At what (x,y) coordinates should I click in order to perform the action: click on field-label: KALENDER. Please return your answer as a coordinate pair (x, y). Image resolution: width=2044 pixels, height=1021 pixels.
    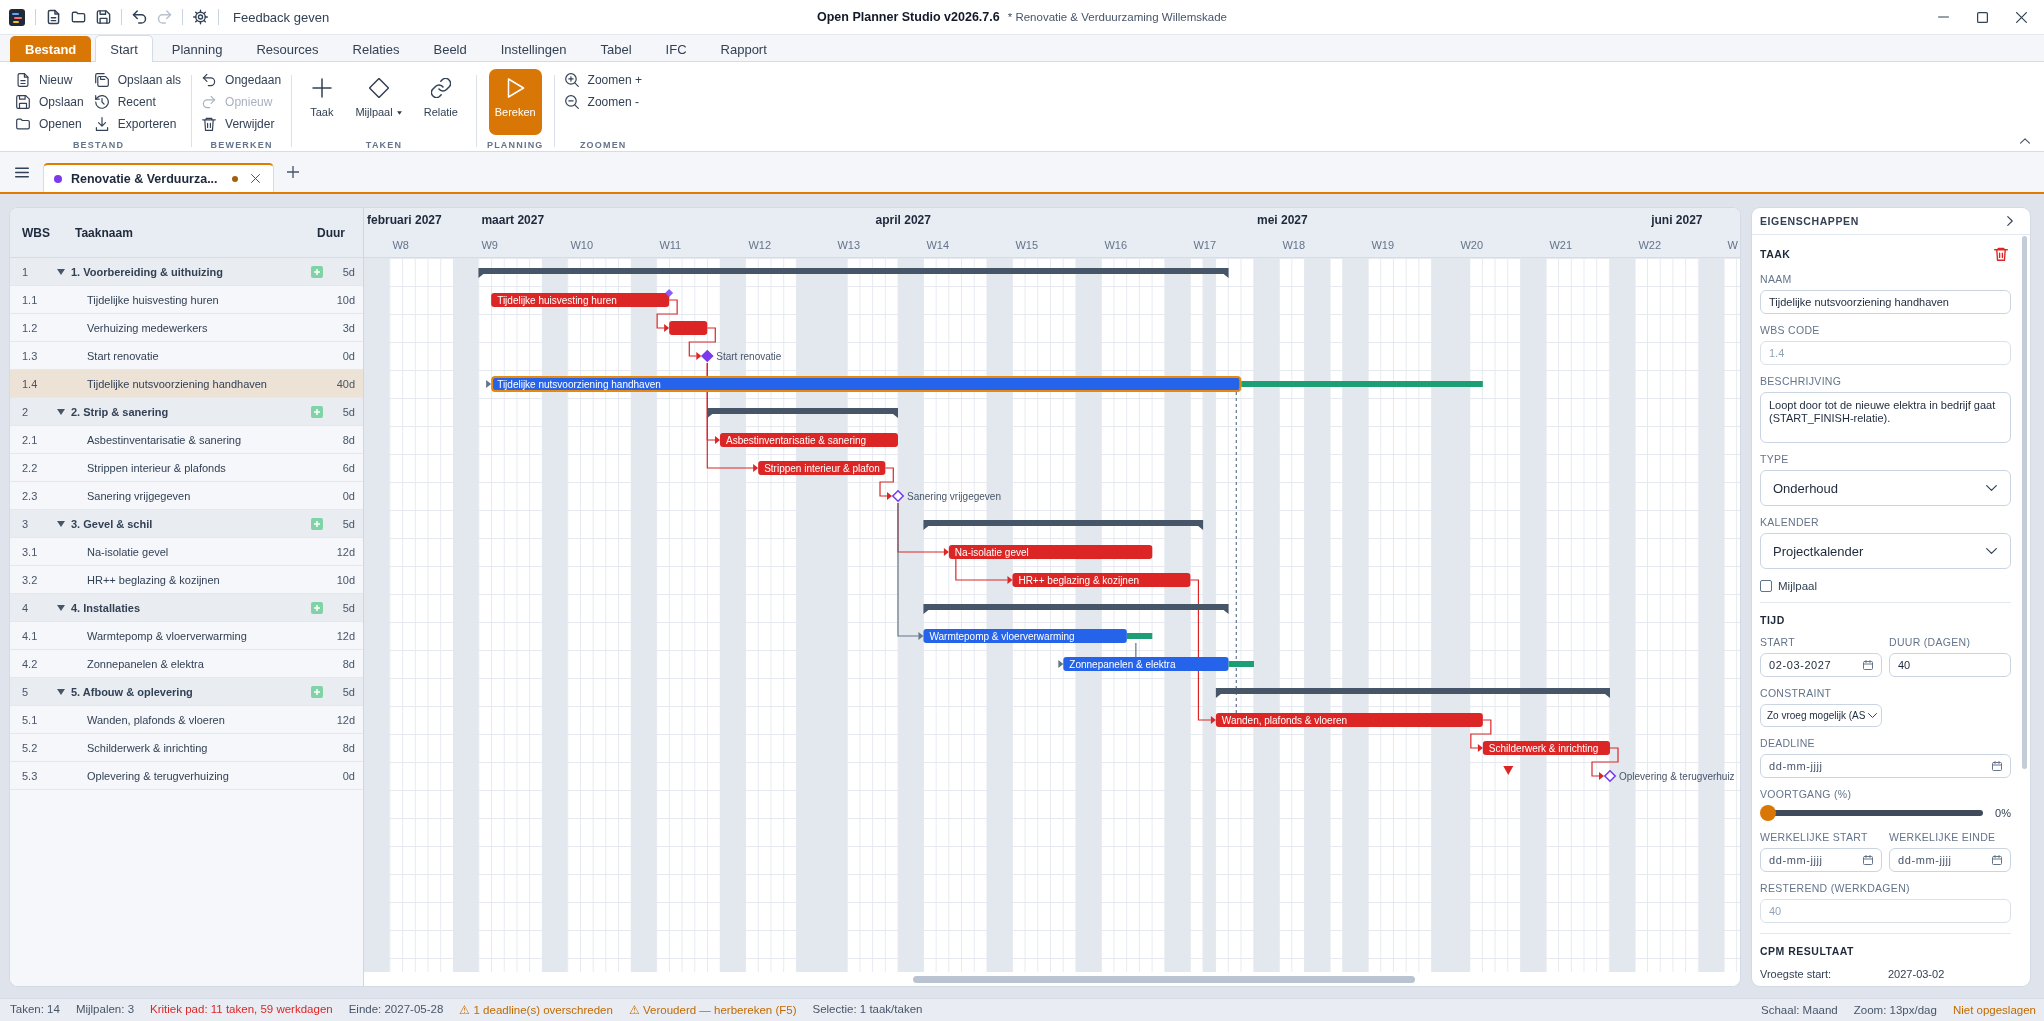
    Looking at the image, I should click on (1790, 522).